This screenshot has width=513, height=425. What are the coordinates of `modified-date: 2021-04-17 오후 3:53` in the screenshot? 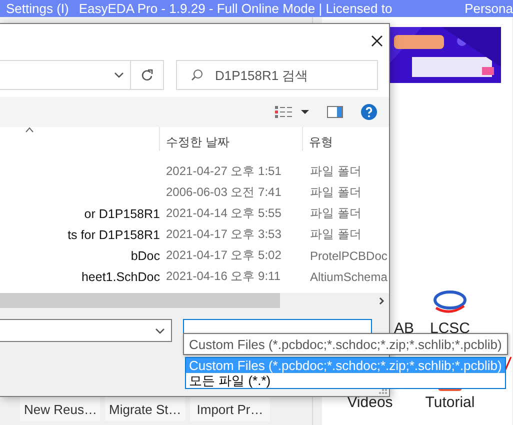 It's located at (224, 234).